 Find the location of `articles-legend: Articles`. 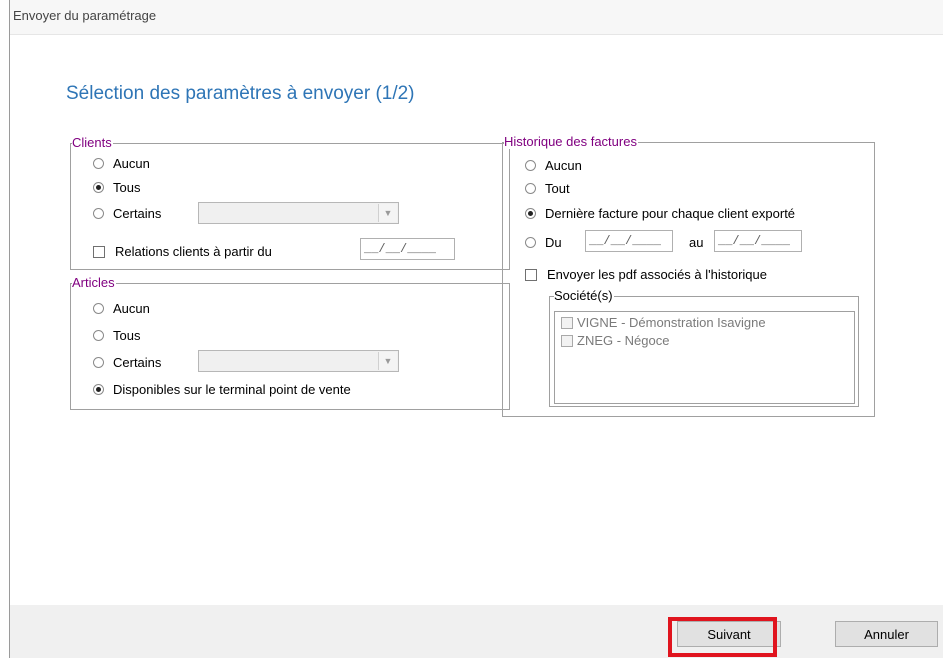

articles-legend: Articles is located at coordinates (94, 282).